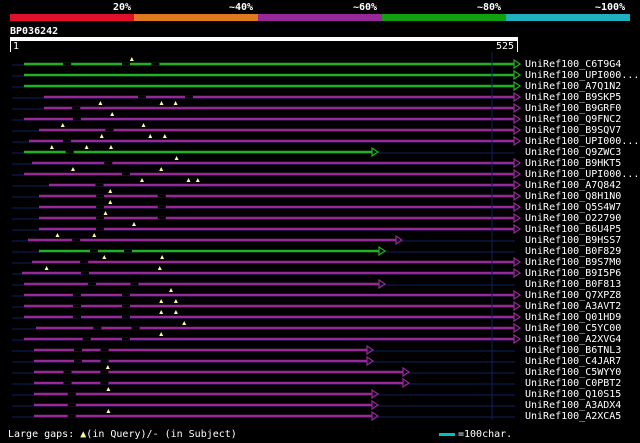 The image size is (640, 443). What do you see at coordinates (573, 86) in the screenshot?
I see `hit-label-link: UniRef100_A7Q1N2` at bounding box center [573, 86].